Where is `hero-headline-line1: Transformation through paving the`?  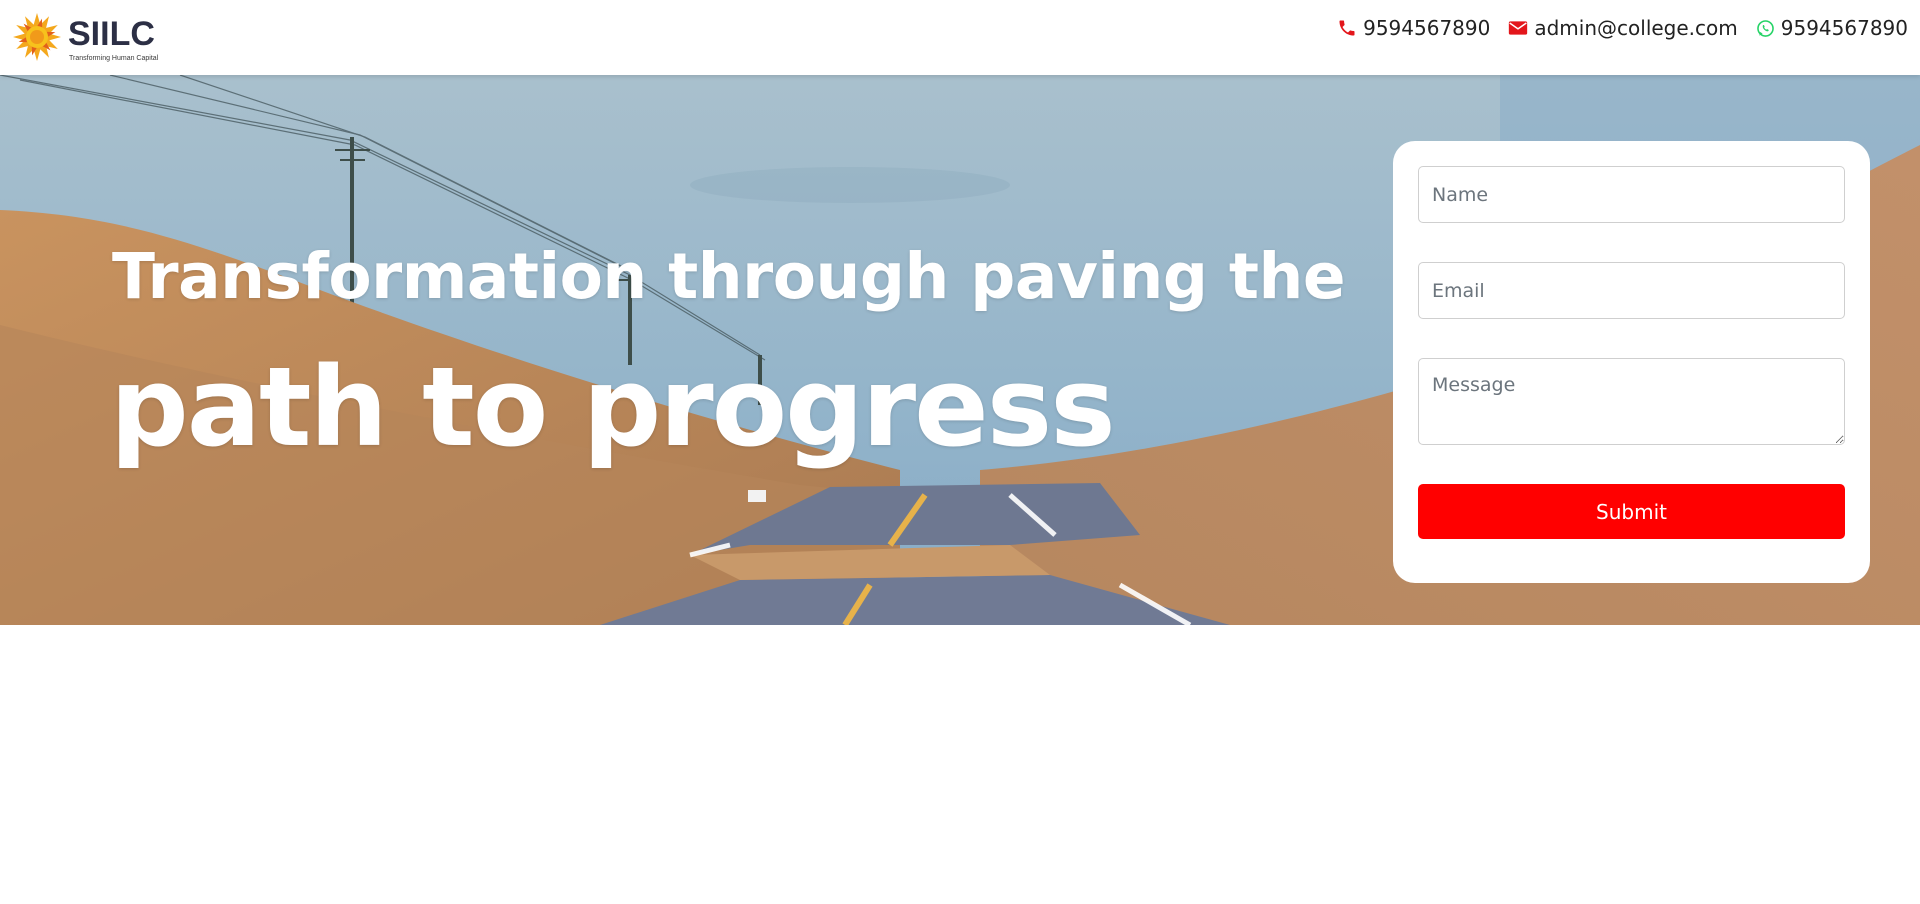 hero-headline-line1: Transformation through paving the is located at coordinates (729, 276).